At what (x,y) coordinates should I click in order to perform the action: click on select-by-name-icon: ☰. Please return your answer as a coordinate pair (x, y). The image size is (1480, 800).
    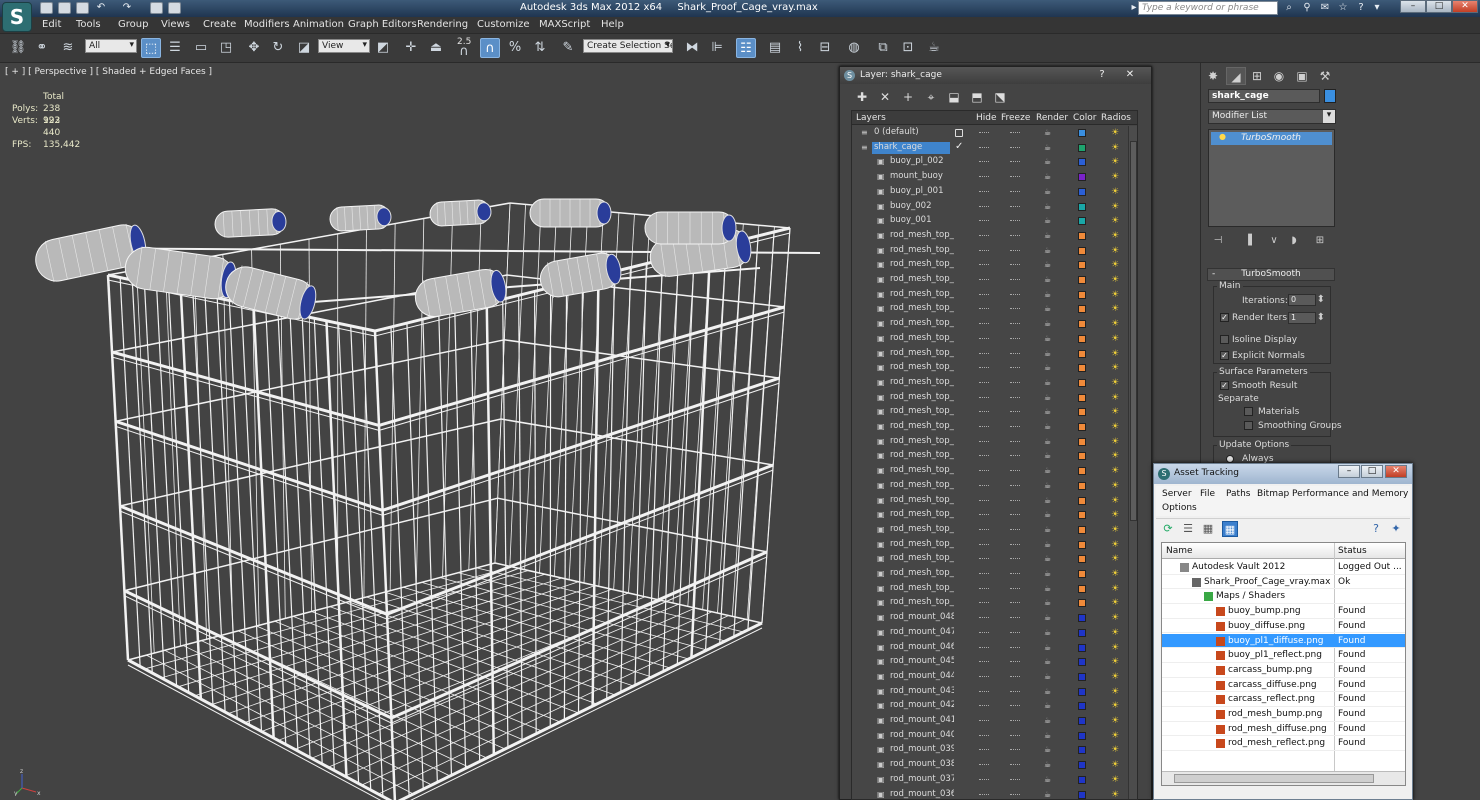
    Looking at the image, I should click on (175, 48).